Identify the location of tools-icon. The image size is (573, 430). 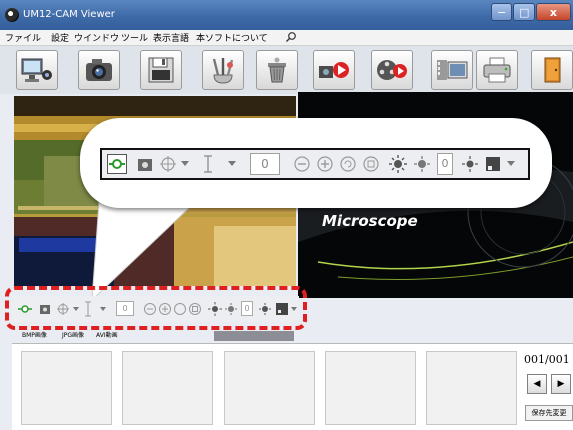
(223, 71).